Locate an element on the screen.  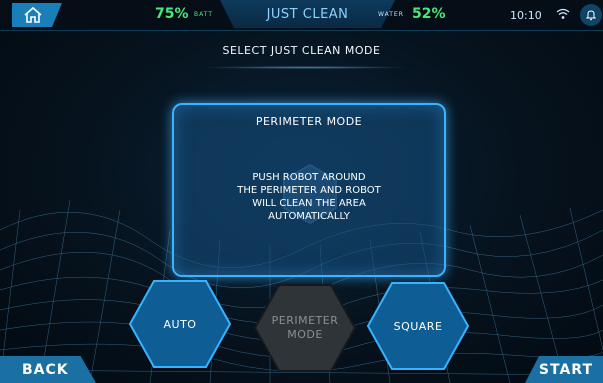
bell-icon is located at coordinates (591, 15).